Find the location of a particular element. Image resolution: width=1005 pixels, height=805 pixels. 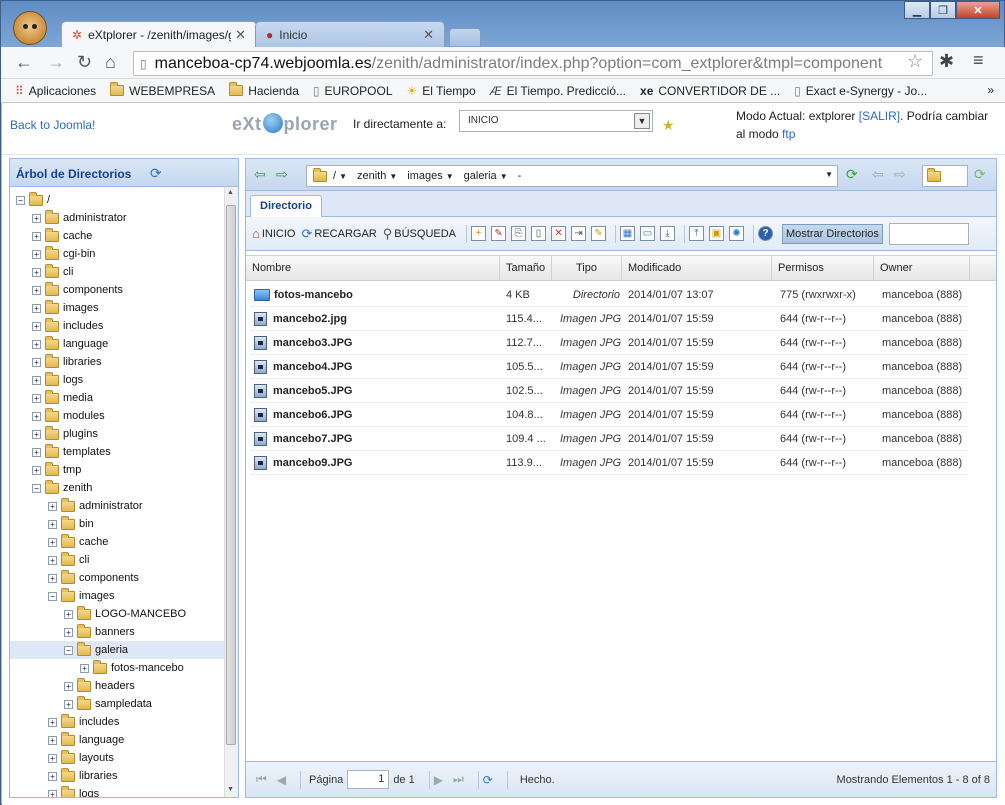

upload-icon: ⤒ is located at coordinates (697, 233).